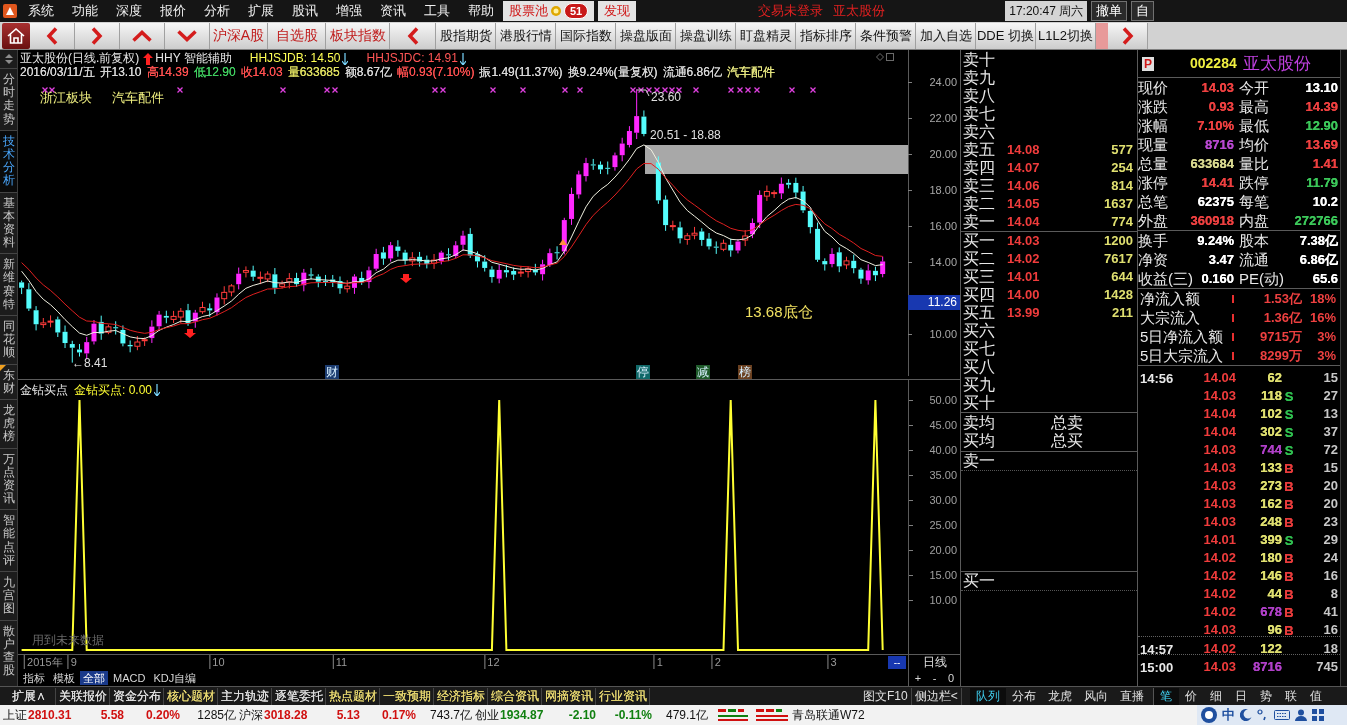  Describe the element at coordinates (586, 35) in the screenshot. I see `function-button: 国际指数` at that location.